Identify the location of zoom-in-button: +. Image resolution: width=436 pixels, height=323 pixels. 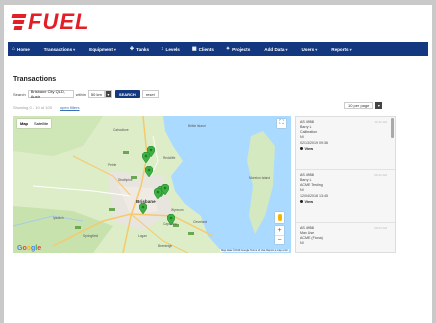
(279, 230).